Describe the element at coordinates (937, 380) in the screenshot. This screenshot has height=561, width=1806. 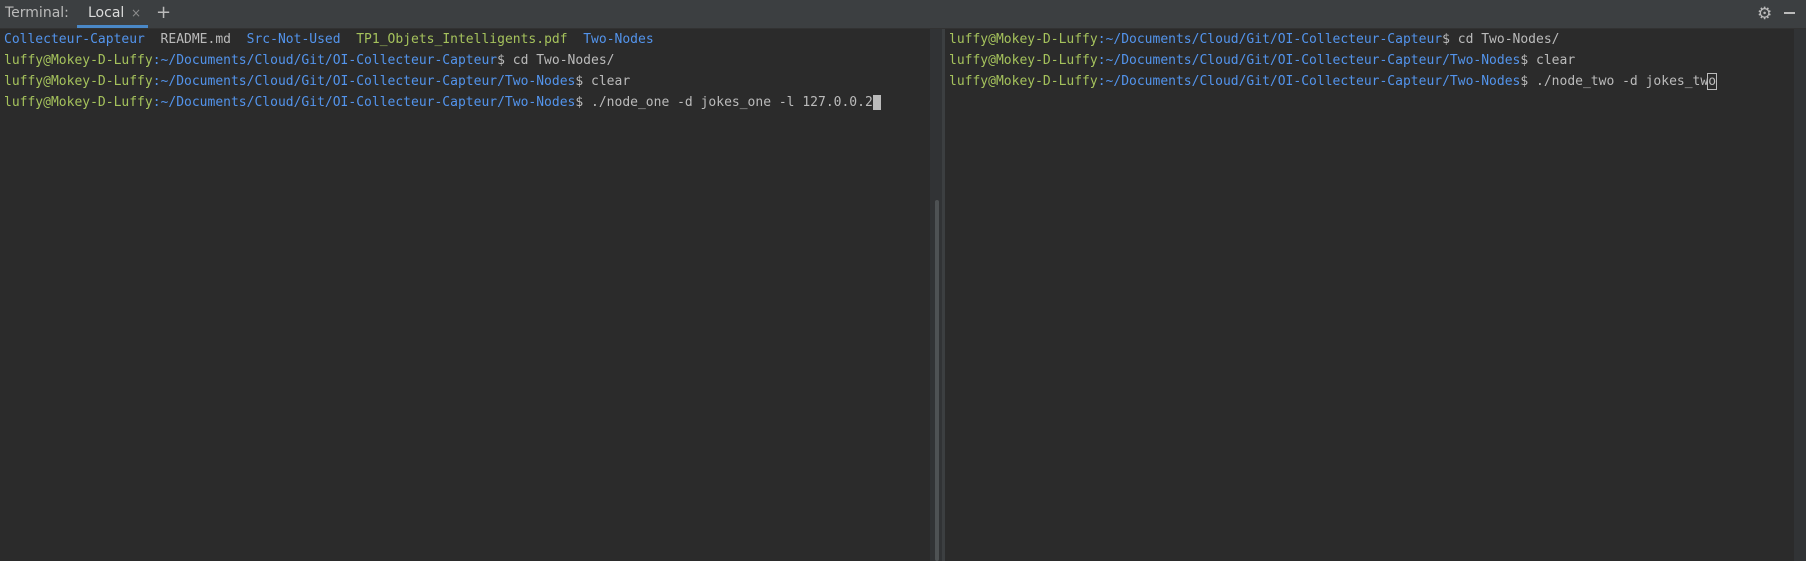
I see `left-scrollbar-thumb` at that location.